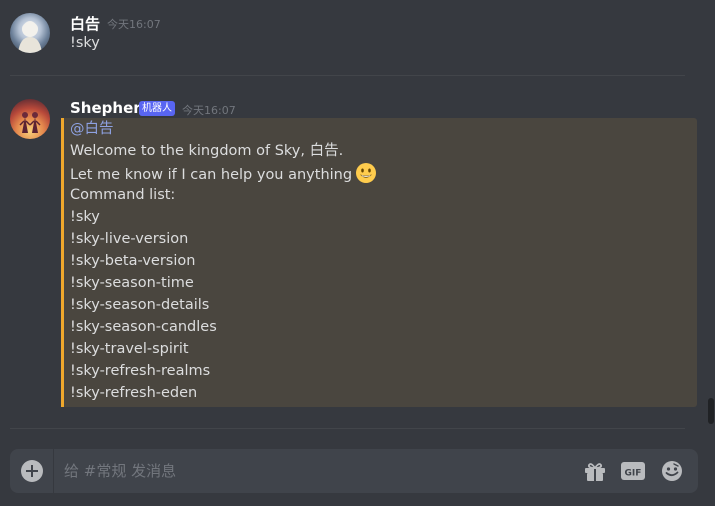 The height and width of the screenshot is (506, 715). What do you see at coordinates (143, 327) in the screenshot?
I see `command-item: !sky-season-candles` at bounding box center [143, 327].